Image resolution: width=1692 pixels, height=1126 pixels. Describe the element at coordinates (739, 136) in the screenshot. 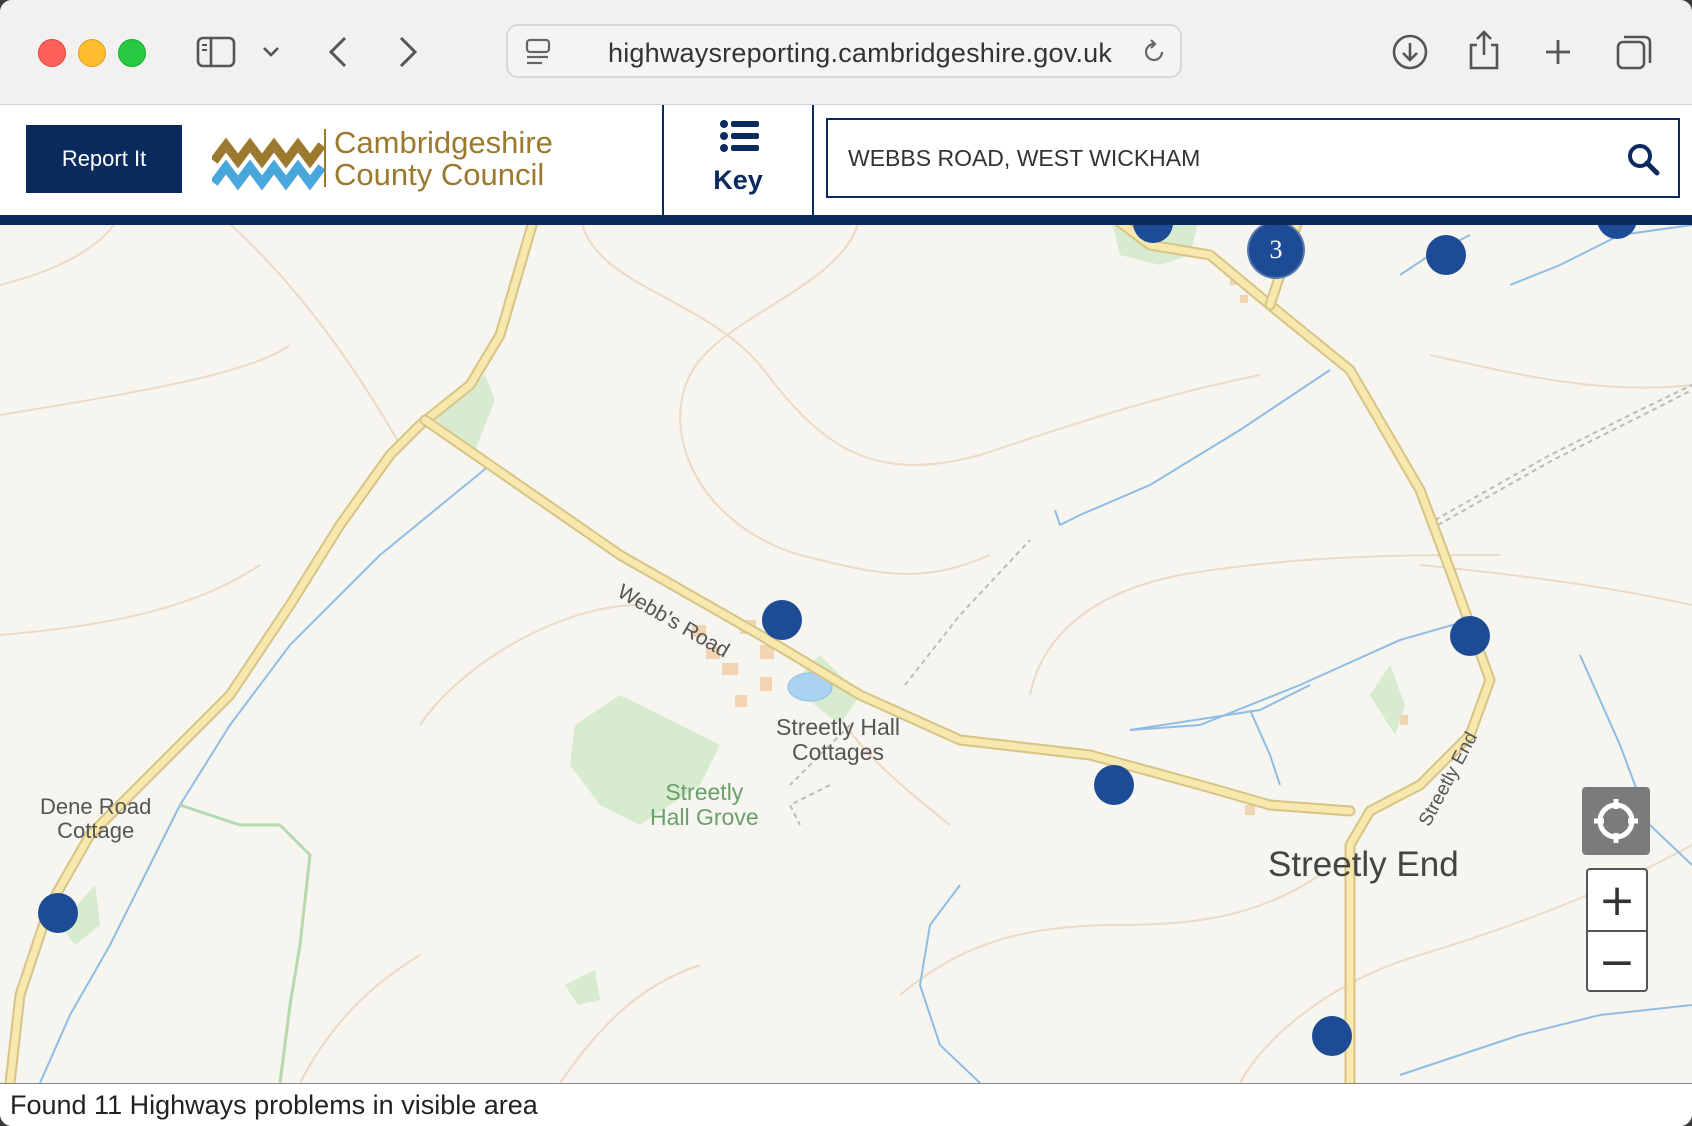

I see `list-icon` at that location.